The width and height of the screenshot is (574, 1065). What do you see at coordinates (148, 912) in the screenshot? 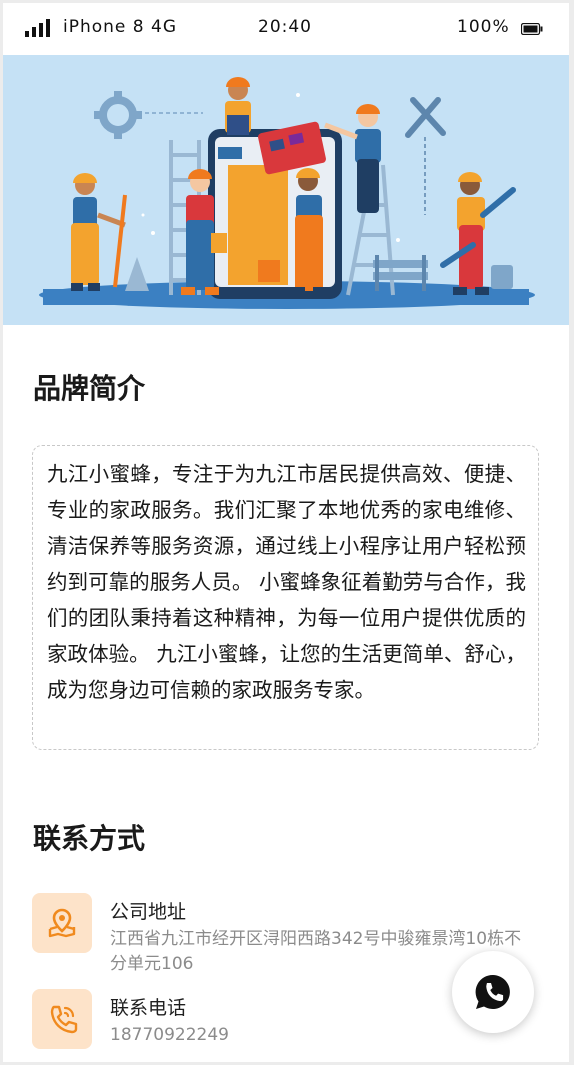
I see `address-label: 公司地址` at bounding box center [148, 912].